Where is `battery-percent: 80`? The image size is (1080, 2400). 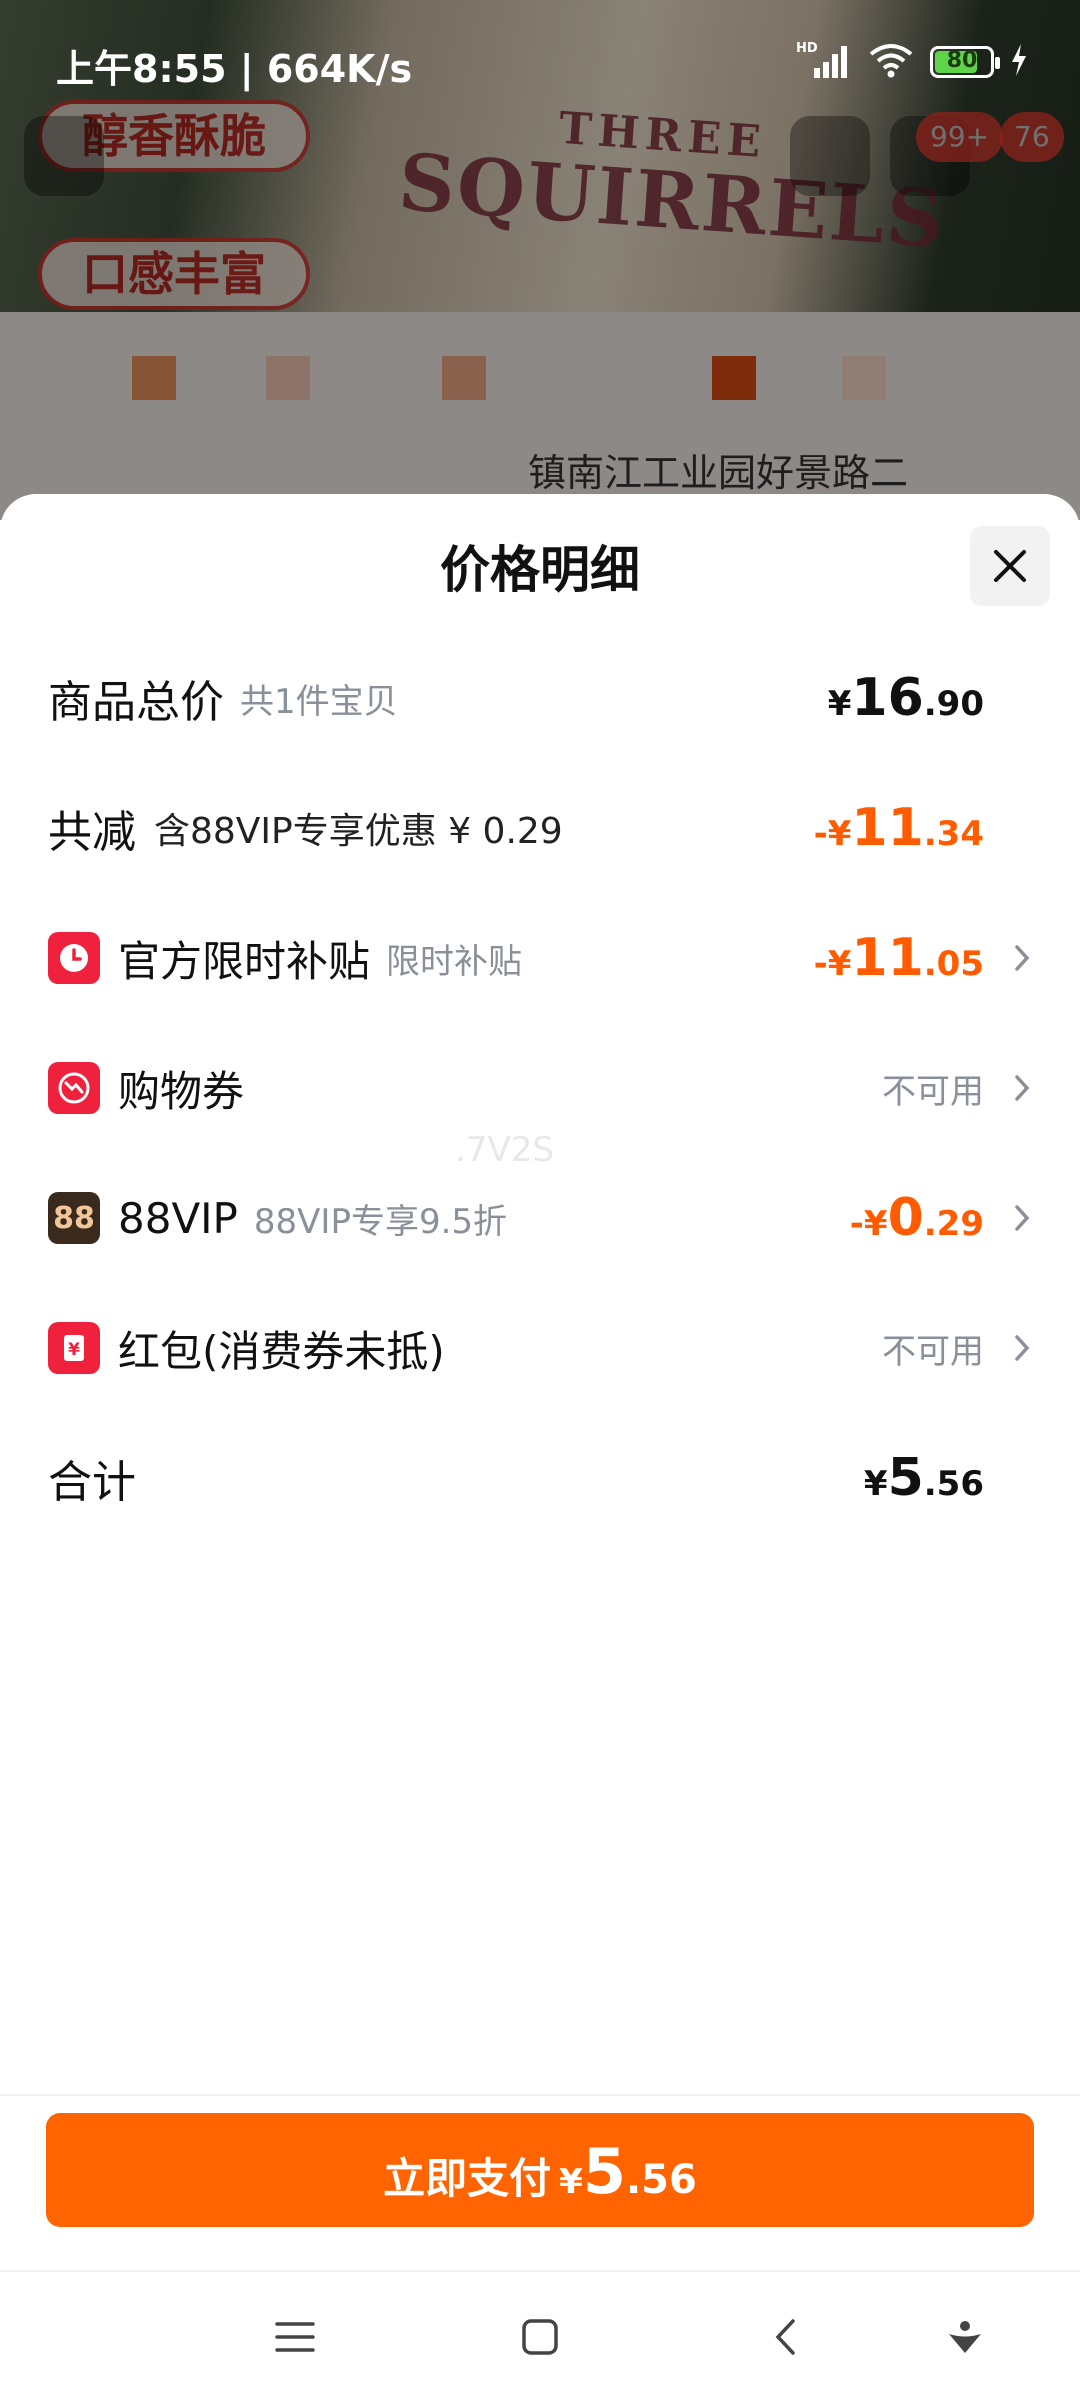 battery-percent: 80 is located at coordinates (962, 60).